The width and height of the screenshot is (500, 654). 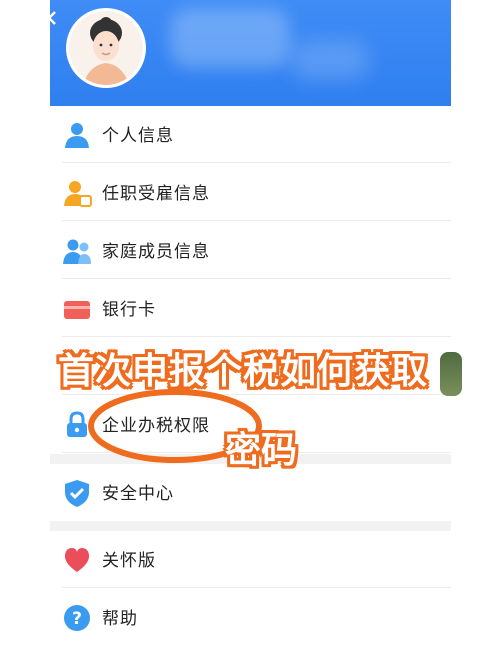 What do you see at coordinates (250, 526) in the screenshot?
I see `section-gap` at bounding box center [250, 526].